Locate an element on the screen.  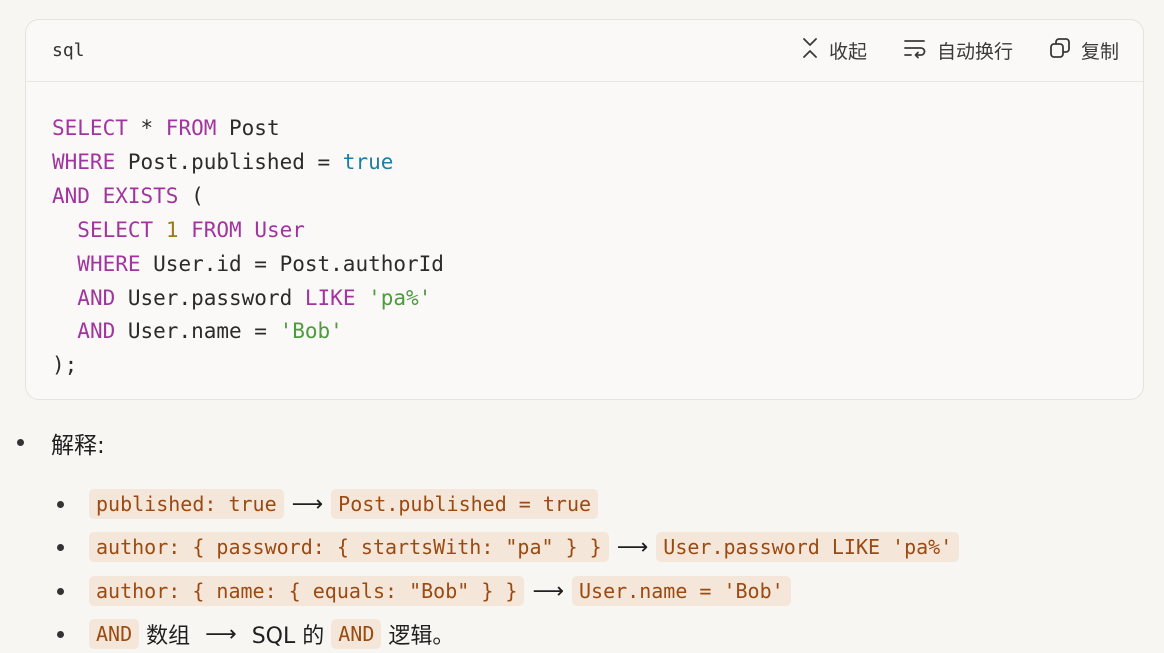
wrap-button: 自动换行 is located at coordinates (958, 50).